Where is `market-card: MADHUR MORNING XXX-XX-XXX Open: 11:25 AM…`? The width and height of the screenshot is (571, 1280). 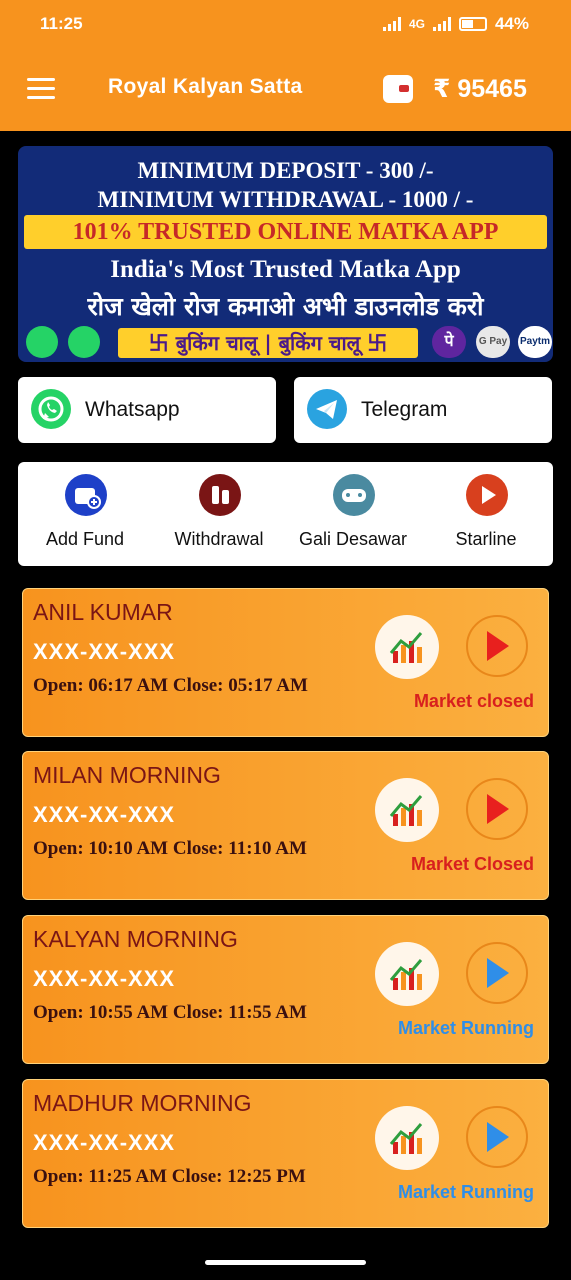 market-card: MADHUR MORNING XXX-XX-XXX Open: 11:25 AM… is located at coordinates (285, 1153).